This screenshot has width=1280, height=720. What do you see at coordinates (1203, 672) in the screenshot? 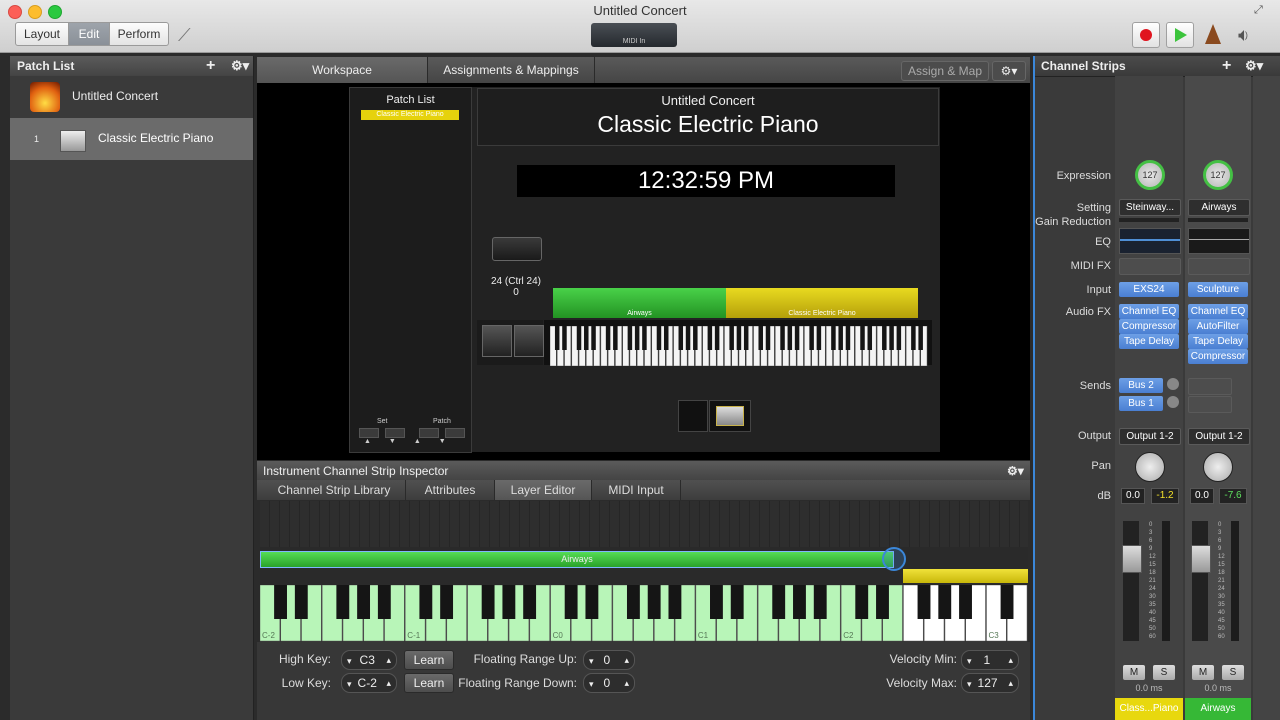
I see `strip-2-mute-button: M` at bounding box center [1203, 672].